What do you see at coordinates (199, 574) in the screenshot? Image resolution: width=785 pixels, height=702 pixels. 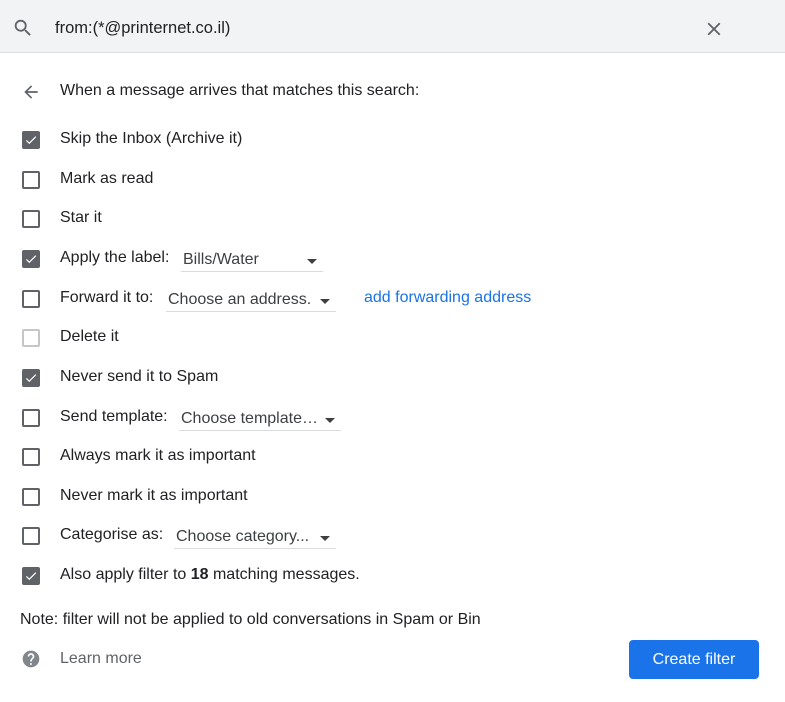 I see `matching-count: 18` at bounding box center [199, 574].